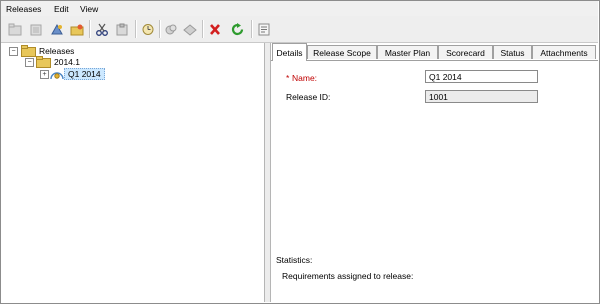  I want to click on name-field: Q1 2014, so click(481, 76).